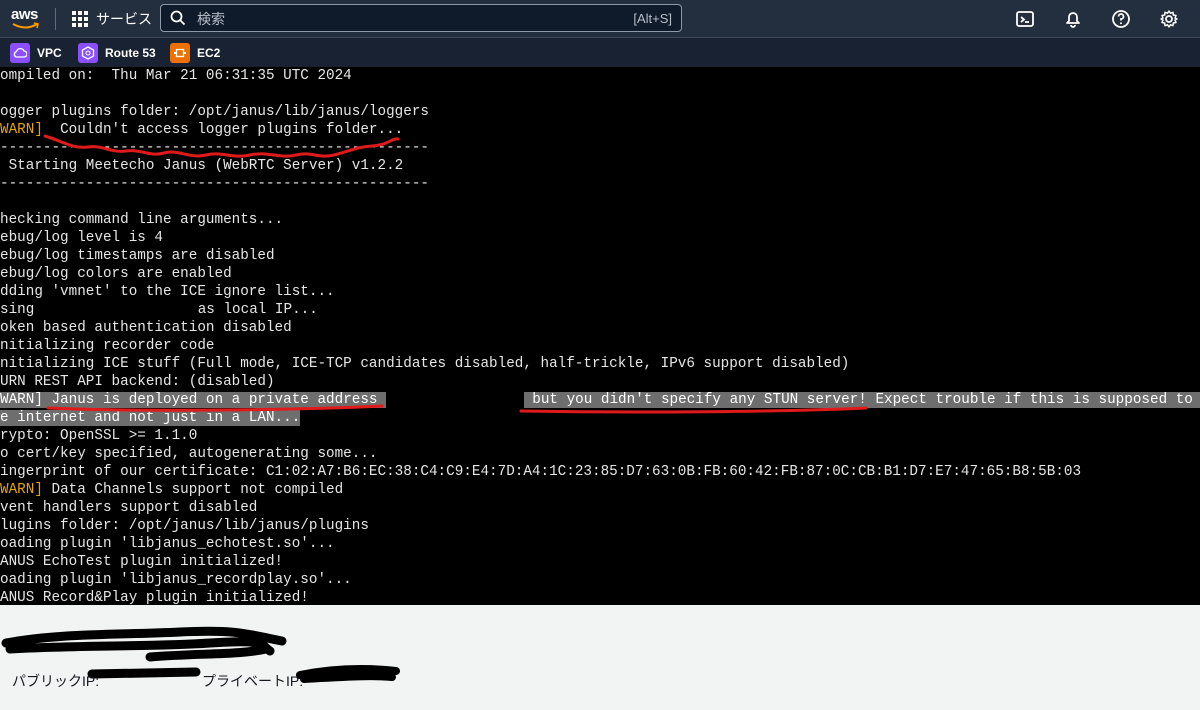 This screenshot has height=710, width=1200. I want to click on terminal-text: URN REST API backend: (disabled), so click(137, 382).